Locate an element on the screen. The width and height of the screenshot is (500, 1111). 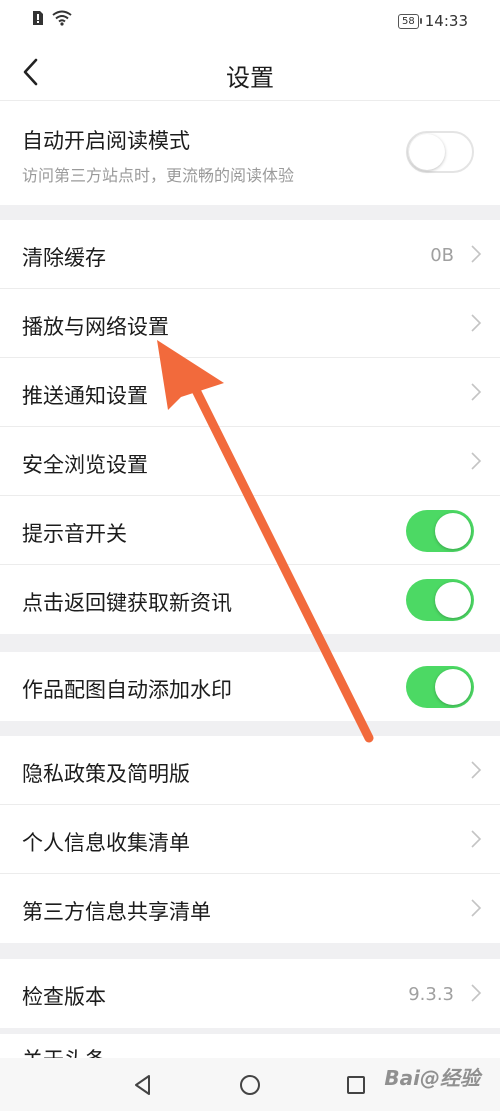
reading-mode-label: 自动开启阅读模式 is located at coordinates (106, 141).